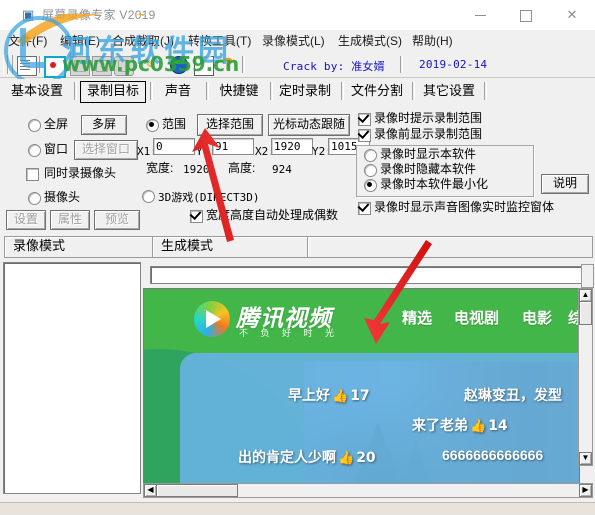 This screenshot has width=595, height=515. I want to click on url-input, so click(367, 275).